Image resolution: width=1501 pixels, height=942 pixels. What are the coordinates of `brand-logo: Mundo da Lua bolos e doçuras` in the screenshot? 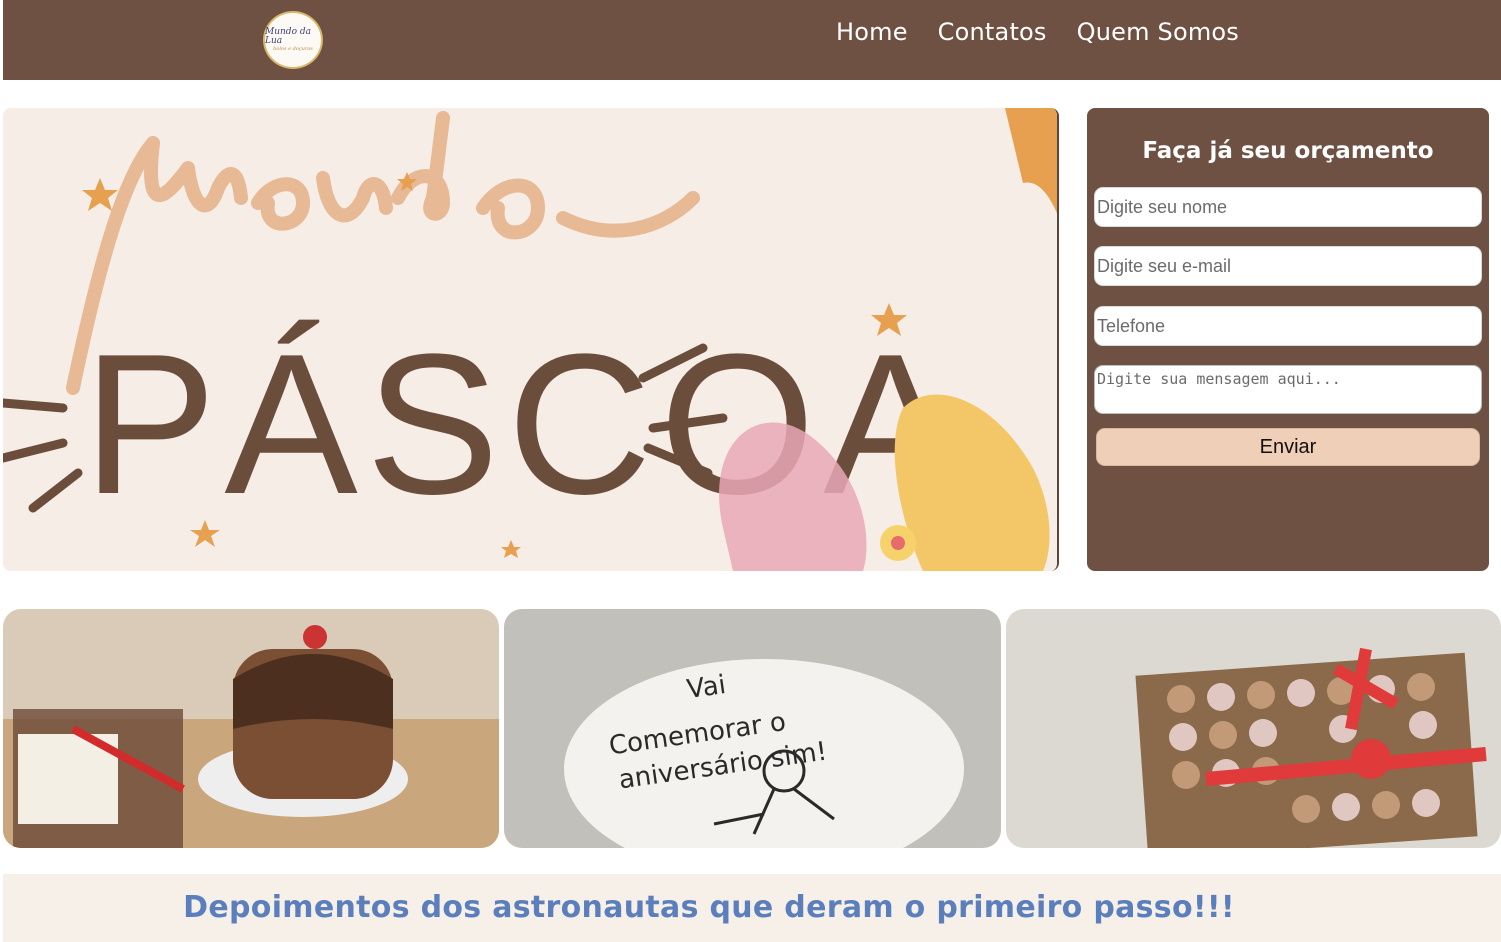 It's located at (293, 40).